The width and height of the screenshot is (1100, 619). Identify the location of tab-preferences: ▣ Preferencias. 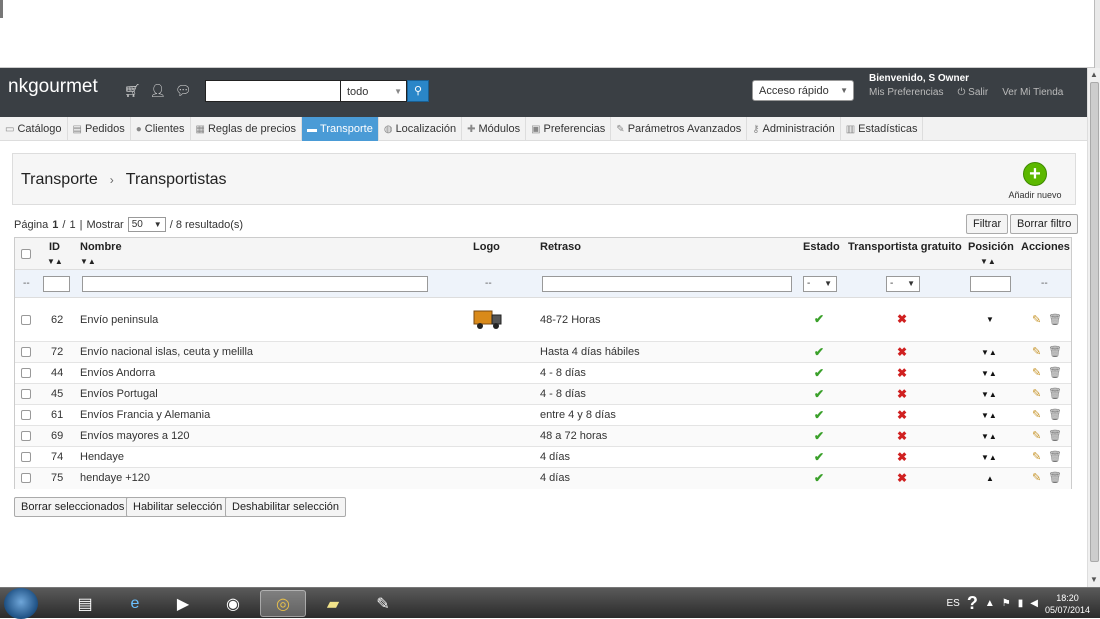
(569, 129).